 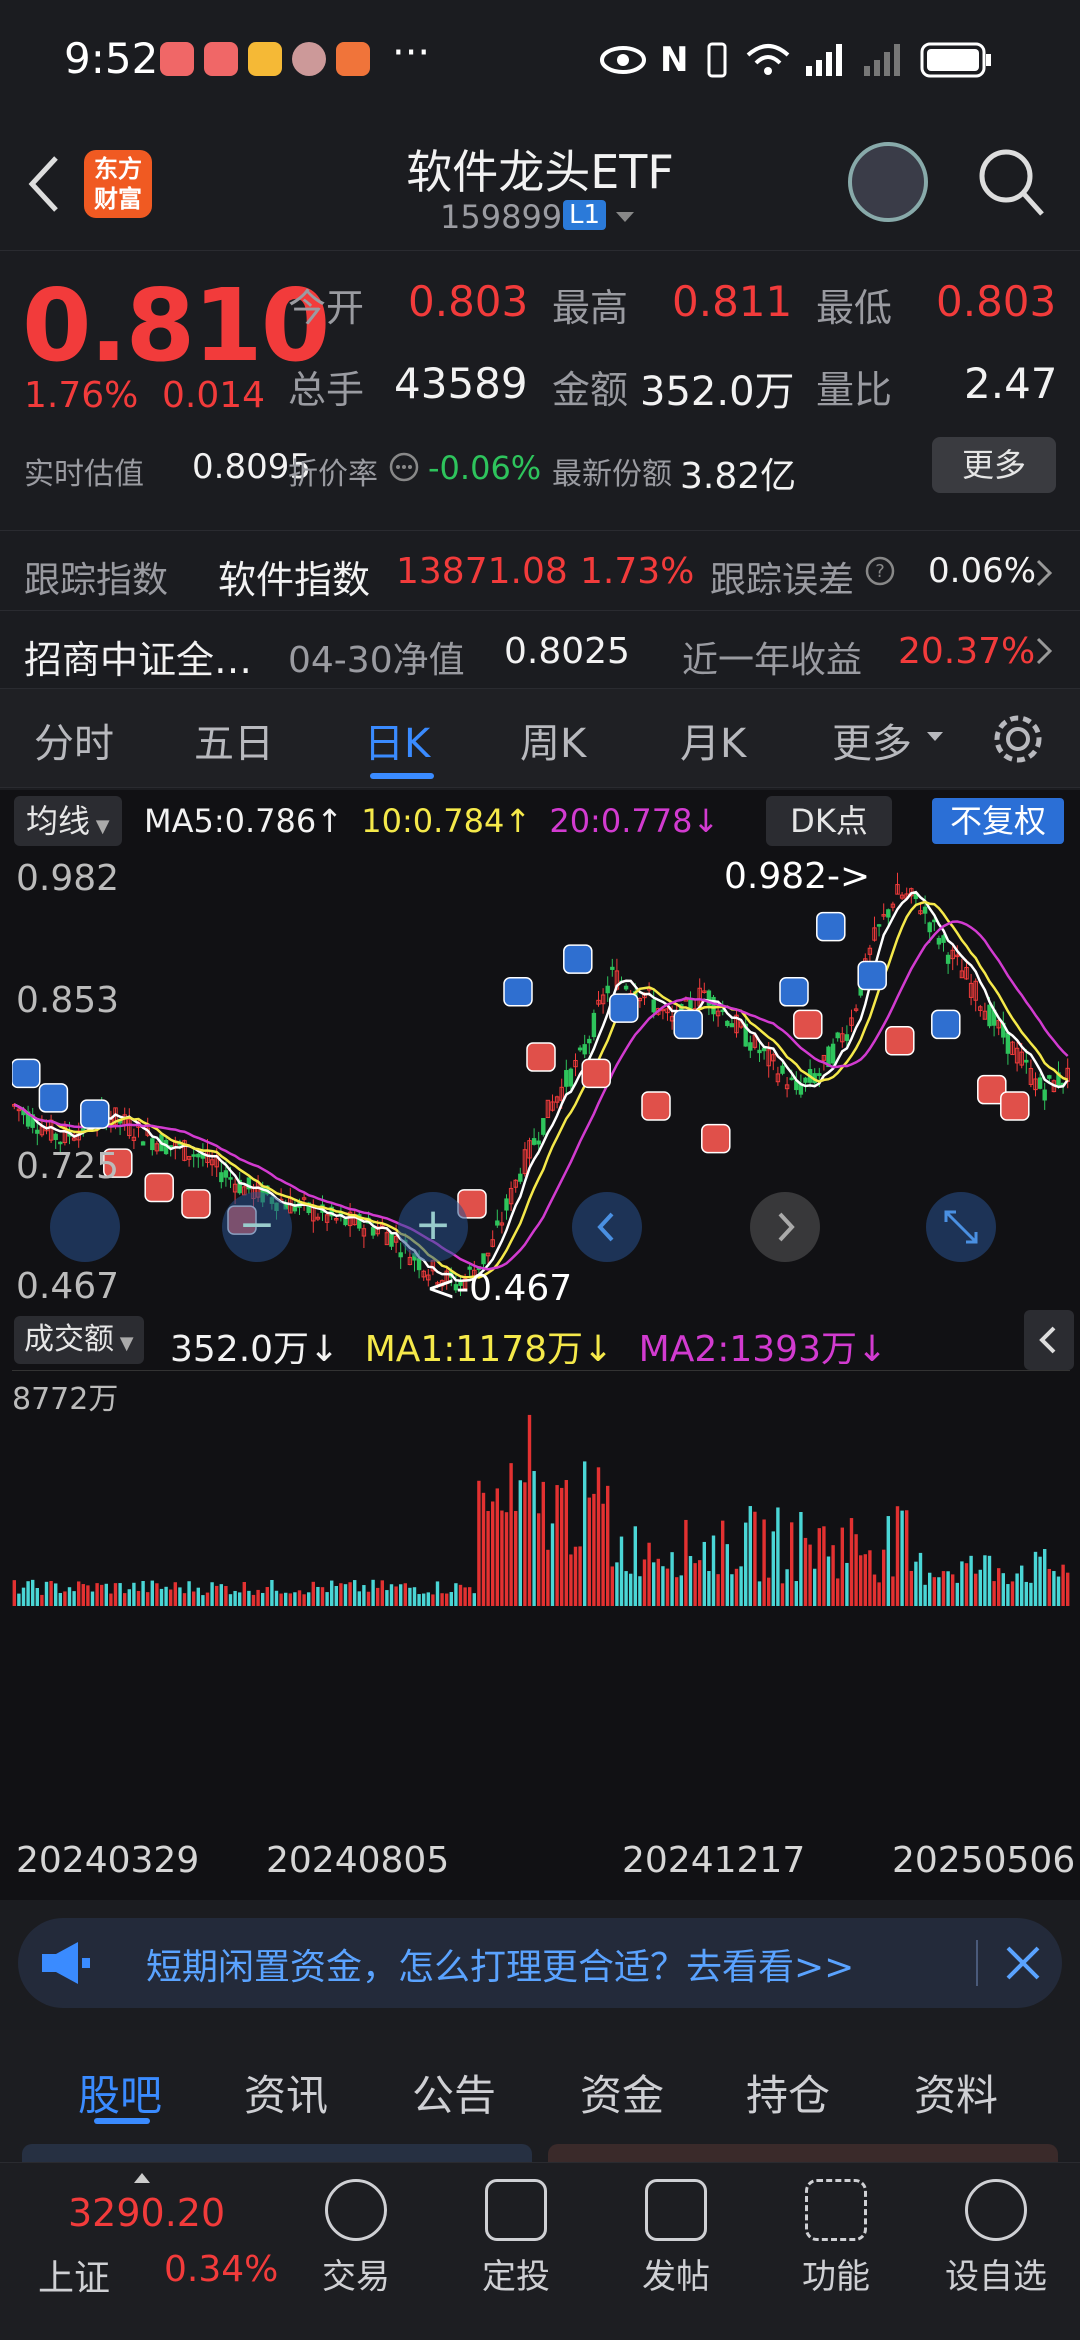 What do you see at coordinates (961, 1227) in the screenshot?
I see `fullscreen-button` at bounding box center [961, 1227].